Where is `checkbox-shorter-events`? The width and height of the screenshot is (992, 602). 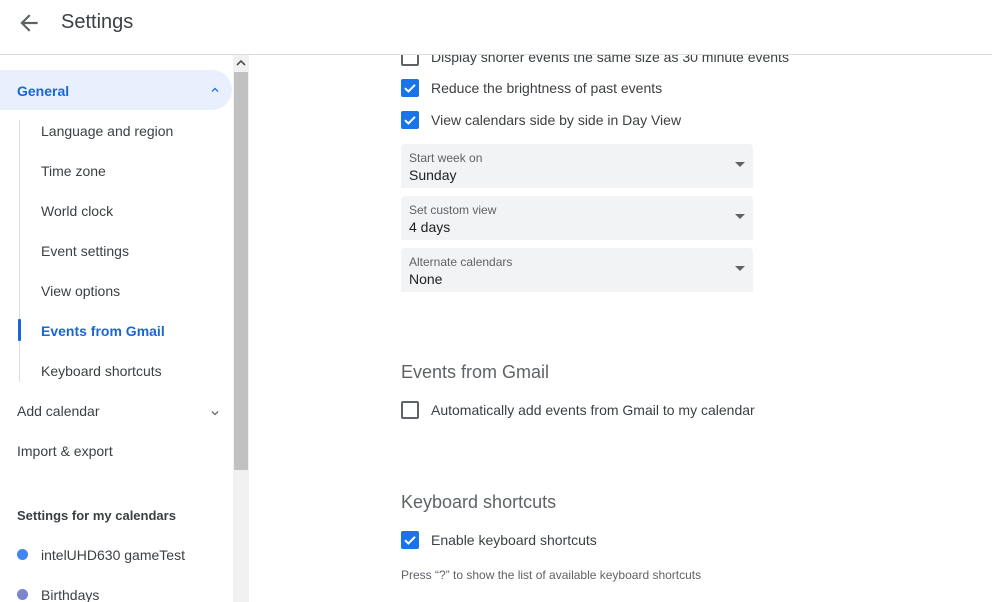
checkbox-shorter-events is located at coordinates (410, 60).